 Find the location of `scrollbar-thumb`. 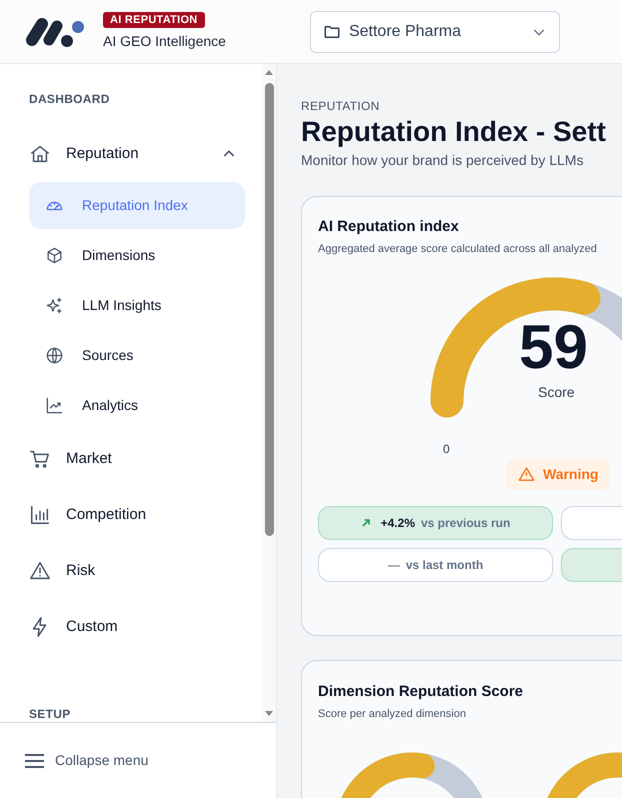

scrollbar-thumb is located at coordinates (269, 309).